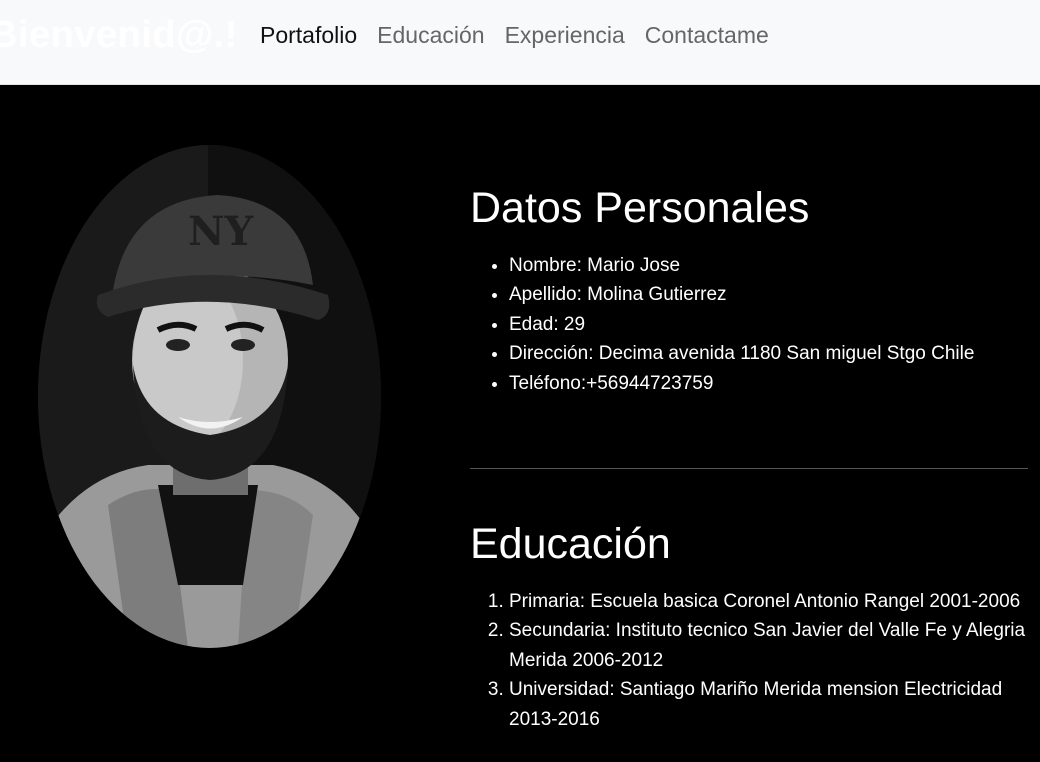  Describe the element at coordinates (308, 35) in the screenshot. I see `nav-link-portafolio: Portafolio` at that location.